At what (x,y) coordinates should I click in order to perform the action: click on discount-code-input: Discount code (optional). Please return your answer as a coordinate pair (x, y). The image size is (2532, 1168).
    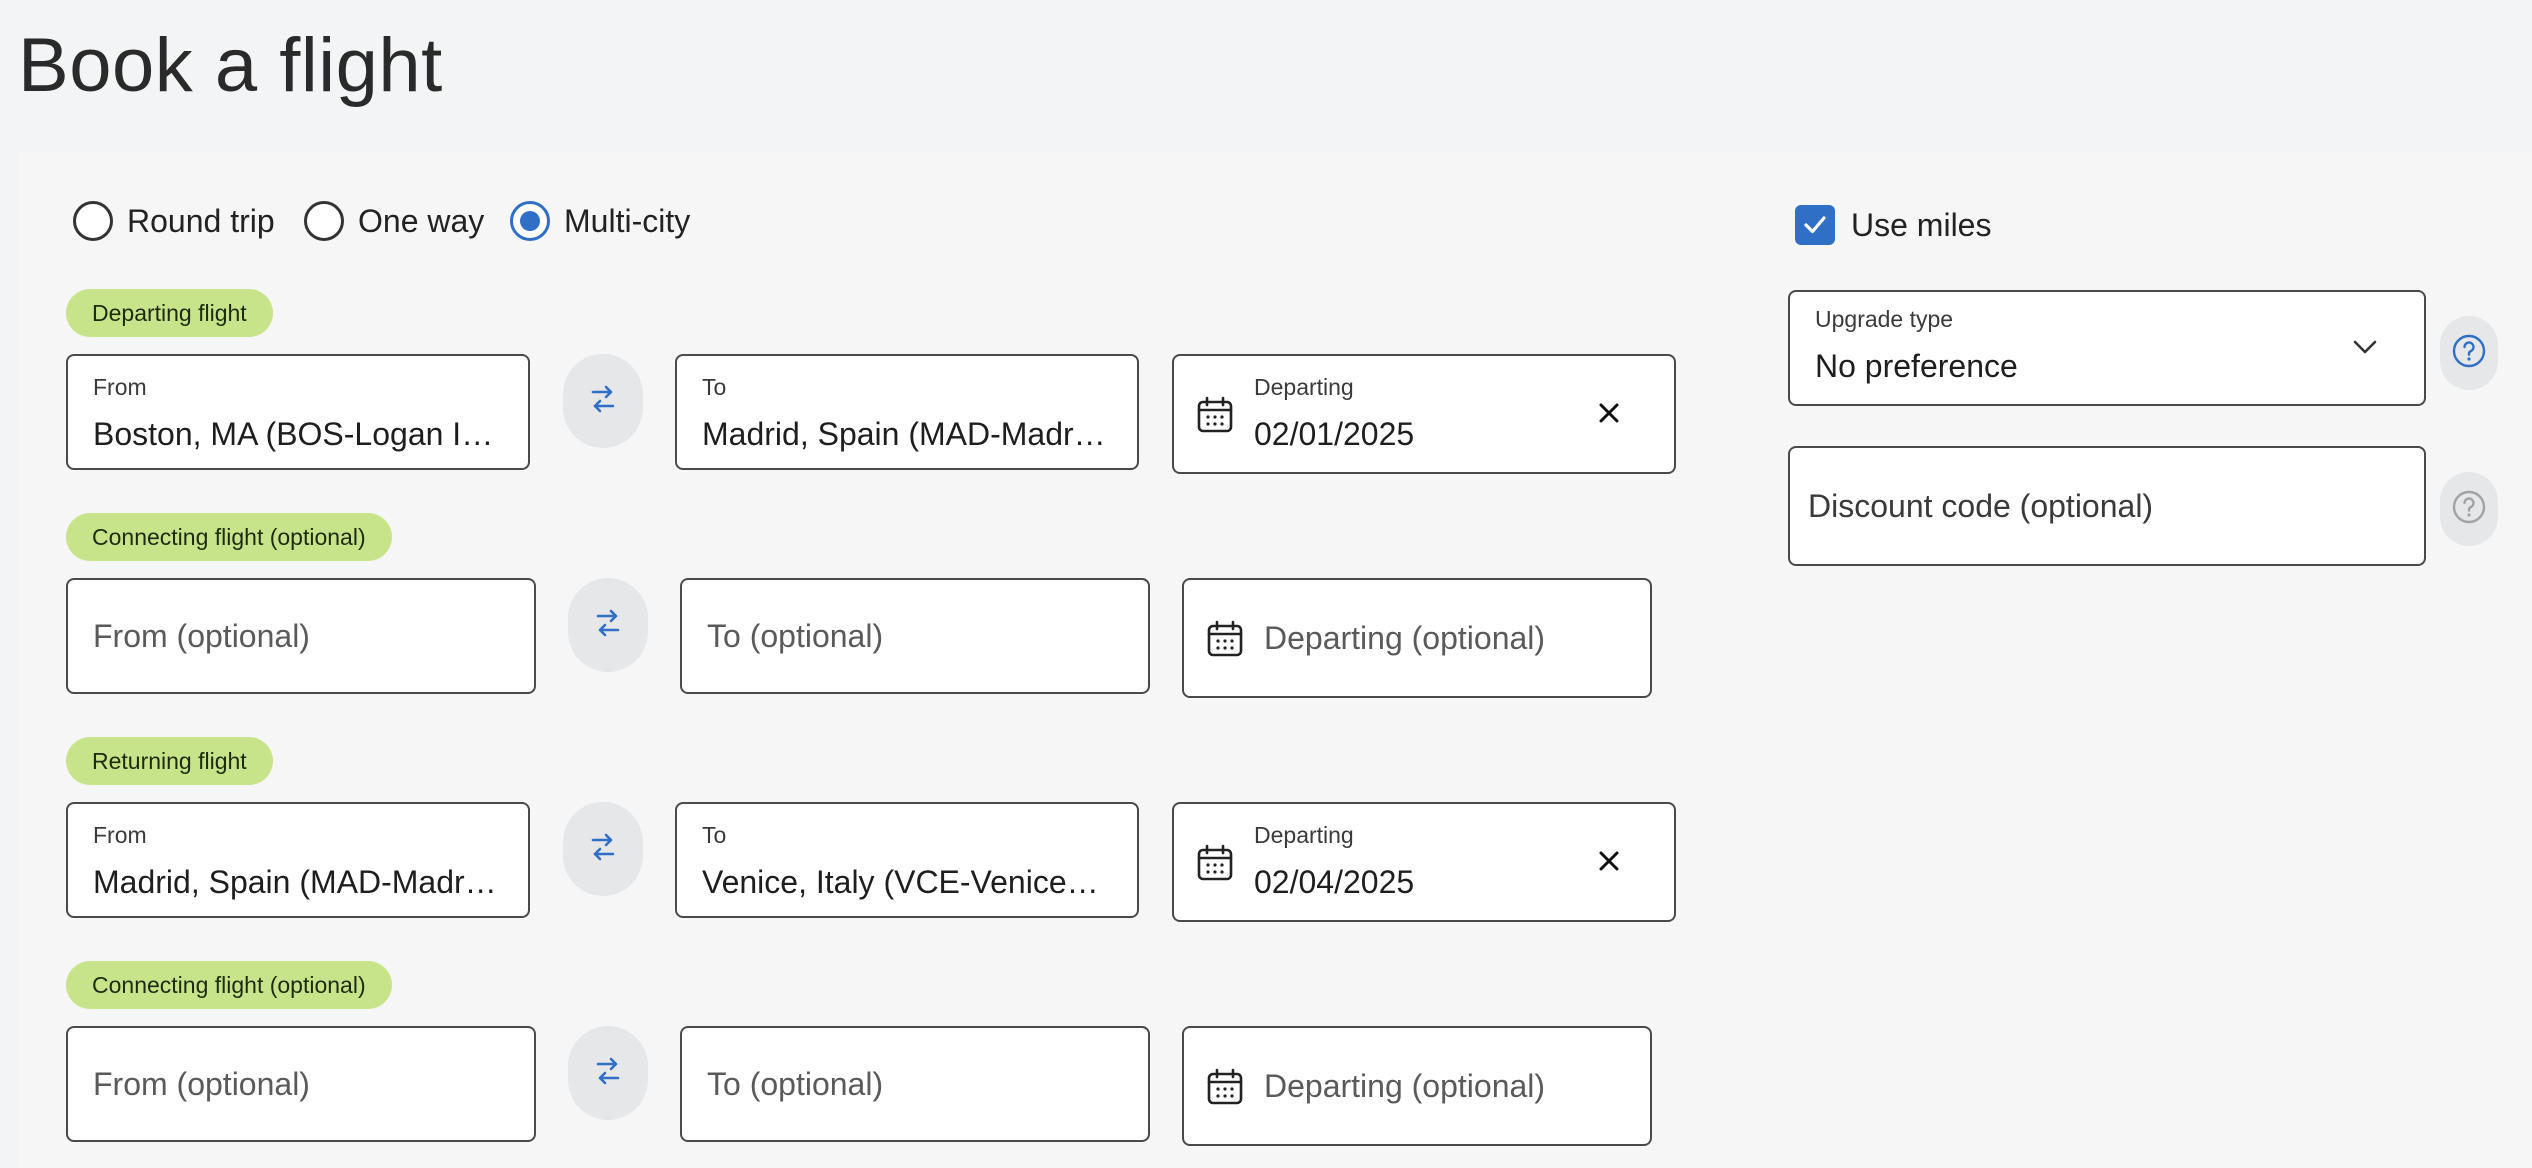
    Looking at the image, I should click on (2107, 506).